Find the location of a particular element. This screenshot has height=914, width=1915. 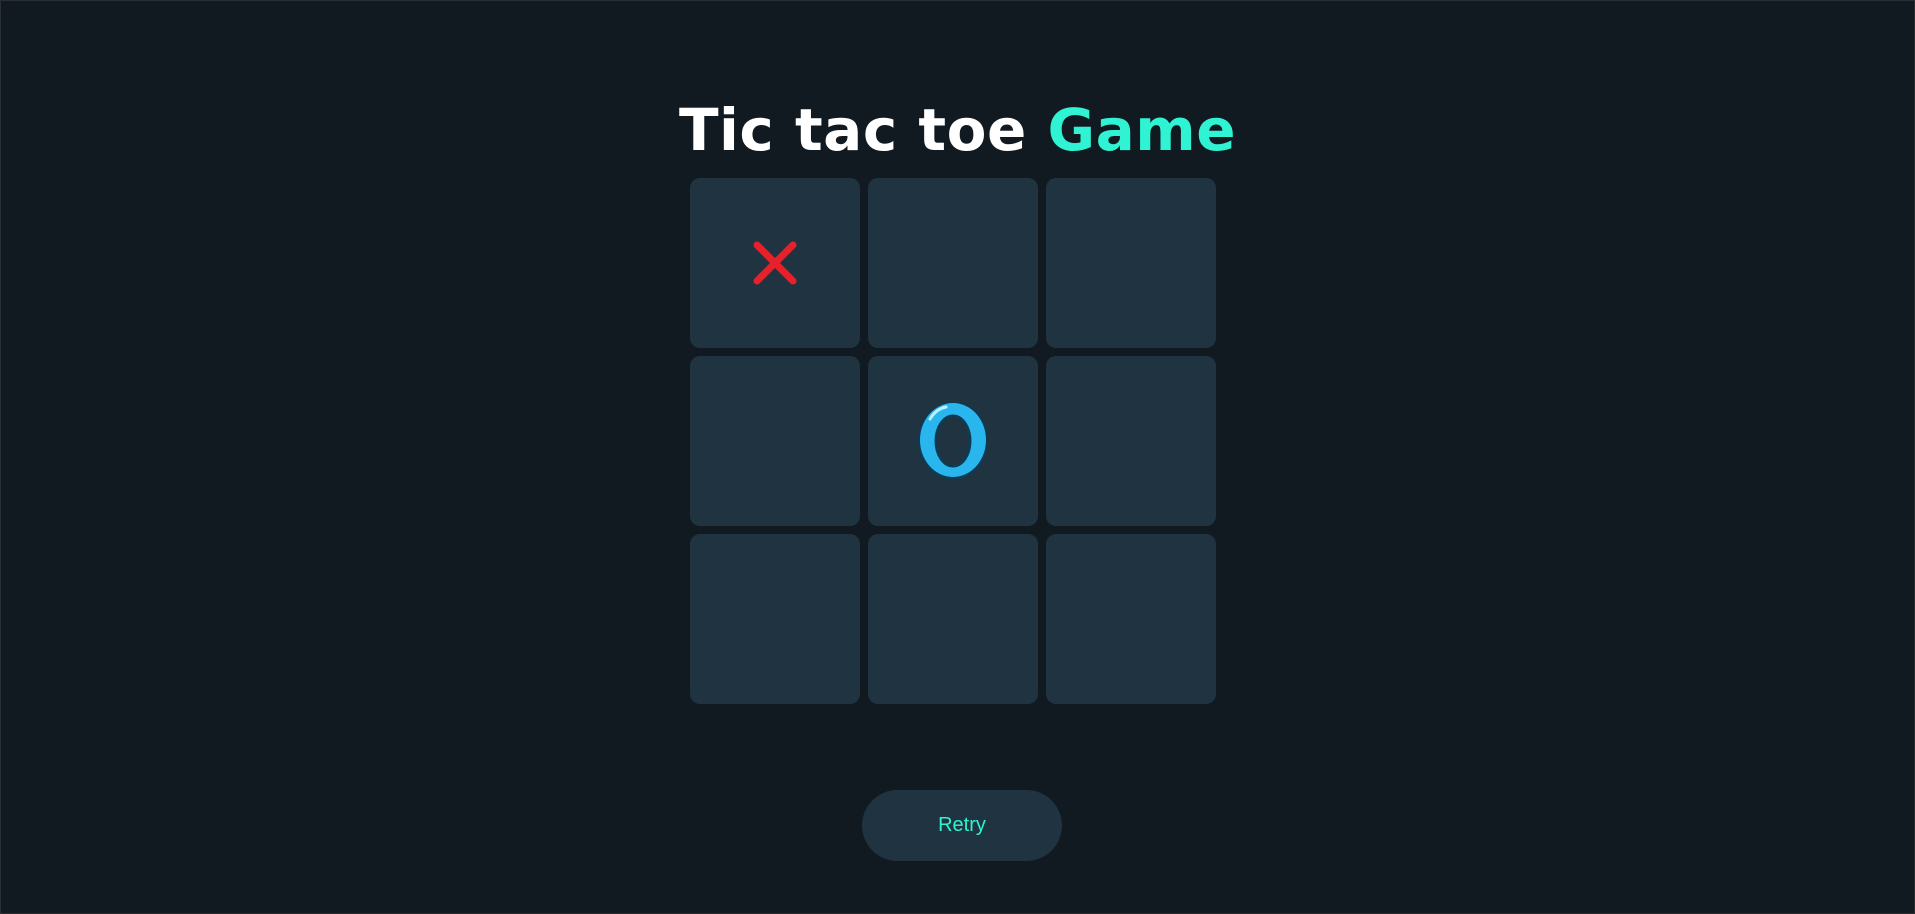

page-title: Tic tac toe Game is located at coordinates (957, 130).